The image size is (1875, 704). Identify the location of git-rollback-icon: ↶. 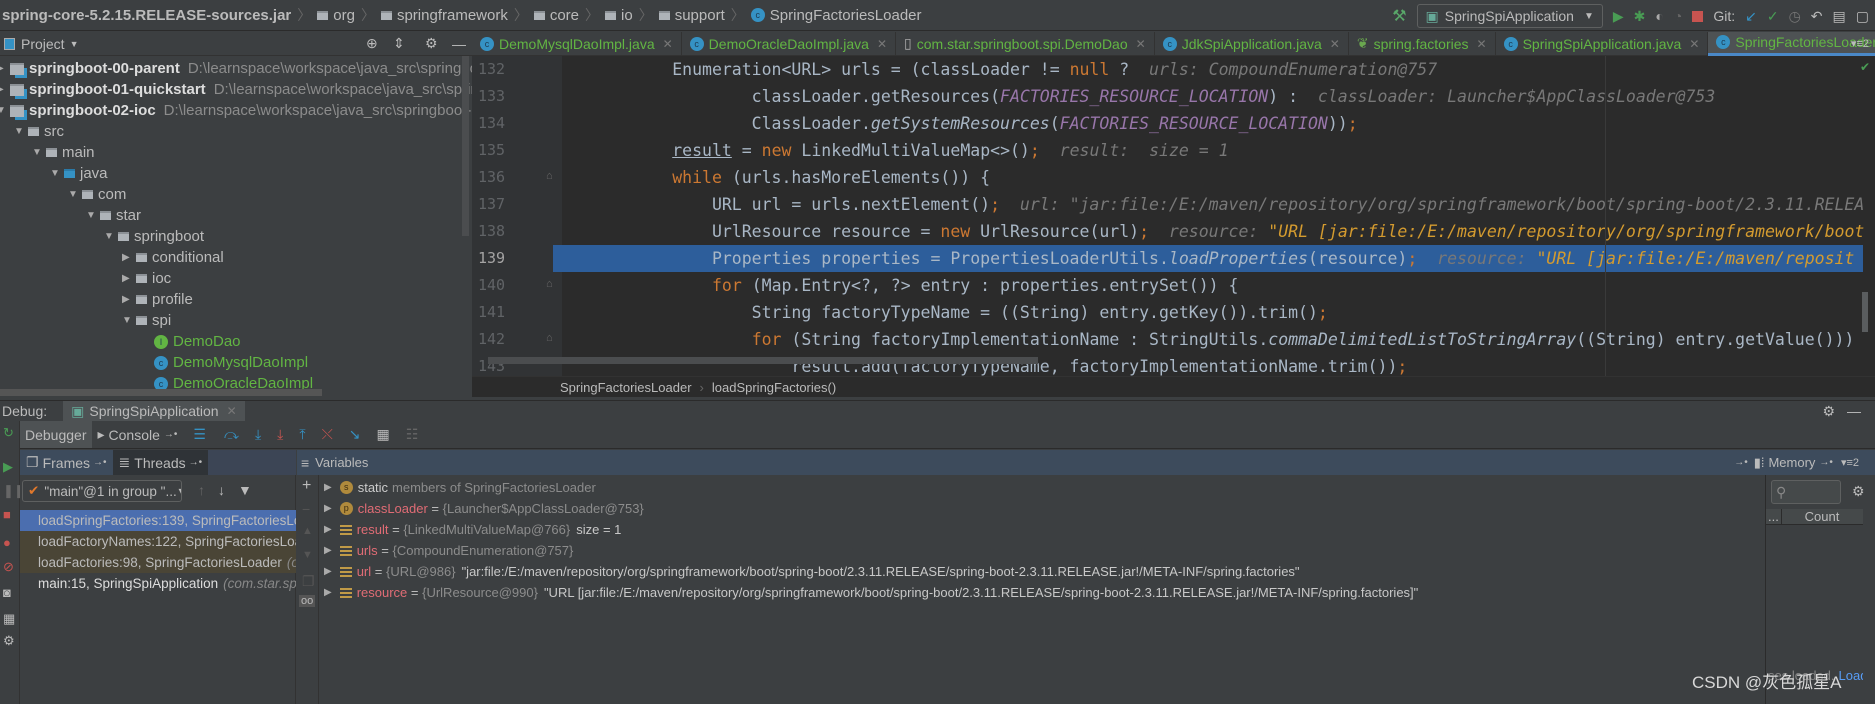
(1817, 16).